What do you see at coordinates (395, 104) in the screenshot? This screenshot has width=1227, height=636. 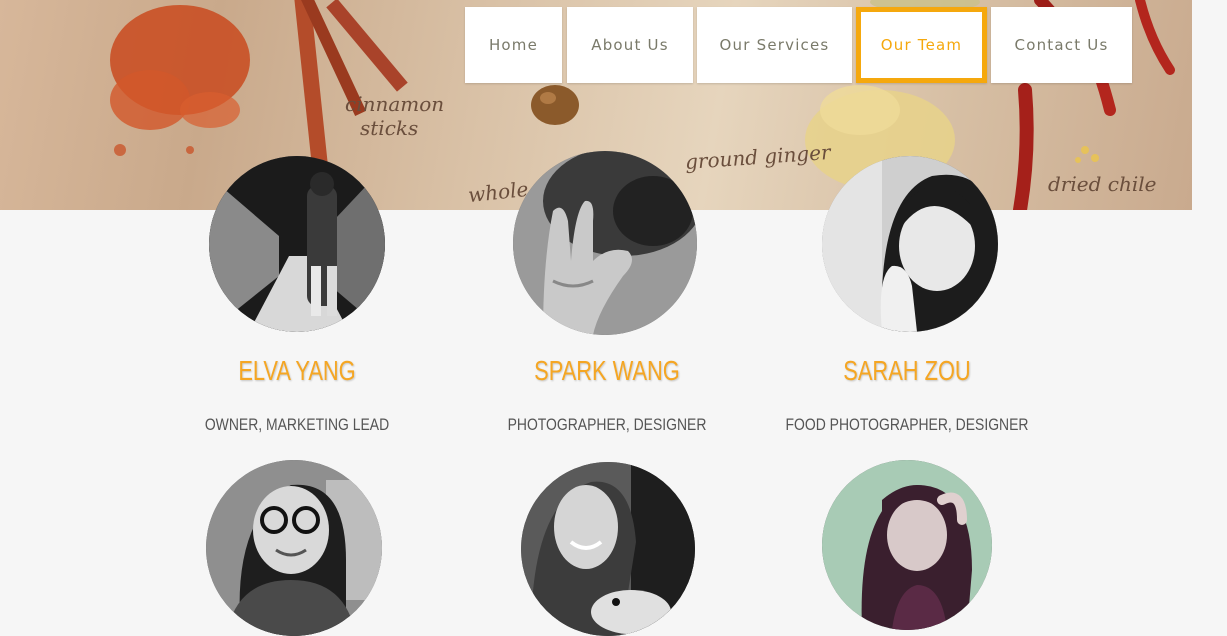 I see `hero-label-cinnamon: cinnamon` at bounding box center [395, 104].